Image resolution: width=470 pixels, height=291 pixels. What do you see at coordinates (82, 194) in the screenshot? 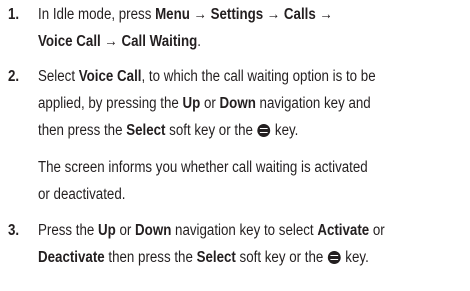
I see `step-2-note-line-2: or deactivated.` at bounding box center [82, 194].